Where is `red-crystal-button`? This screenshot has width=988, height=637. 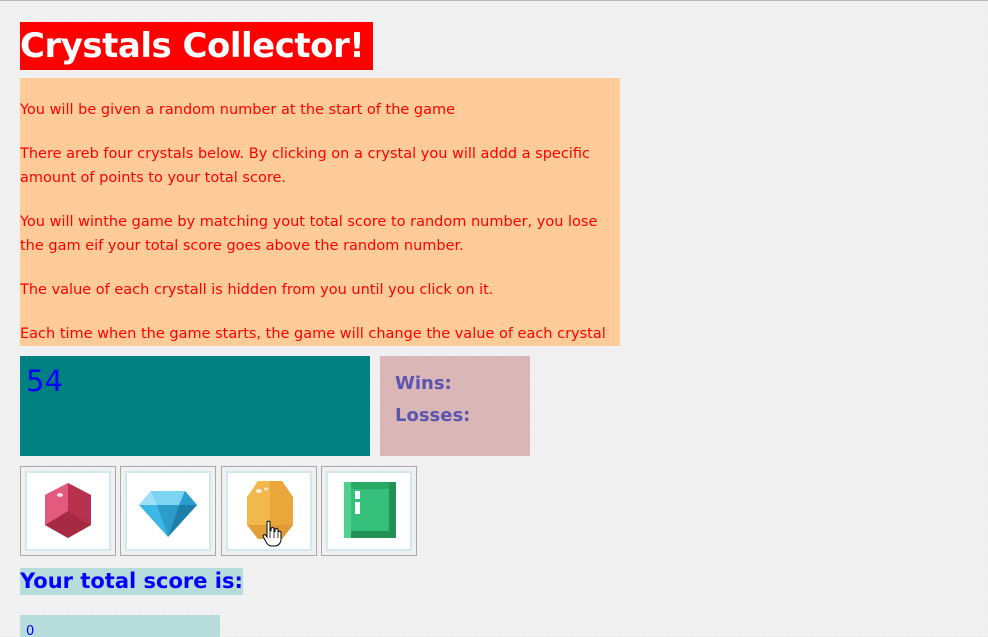 red-crystal-button is located at coordinates (68, 511).